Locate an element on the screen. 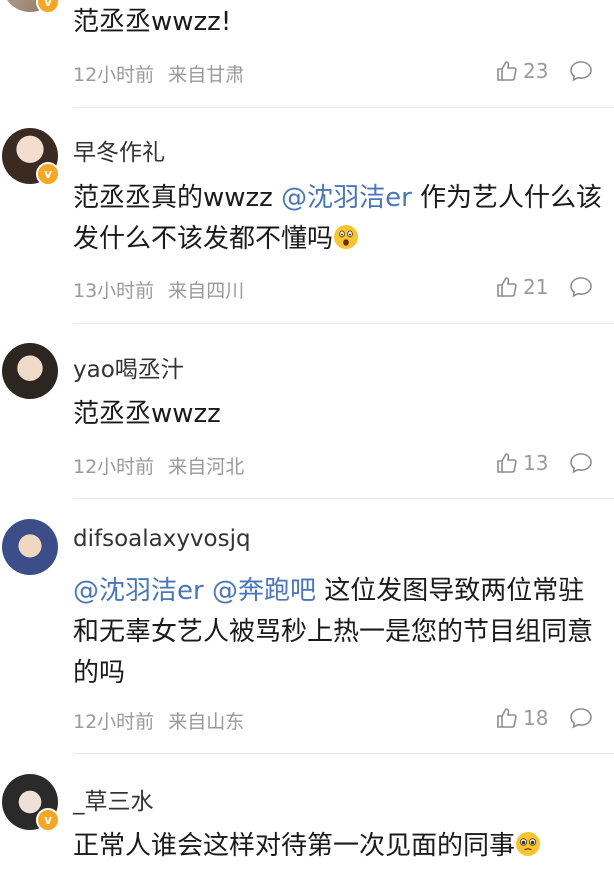 The height and width of the screenshot is (870, 614). like-count: 21 is located at coordinates (536, 287).